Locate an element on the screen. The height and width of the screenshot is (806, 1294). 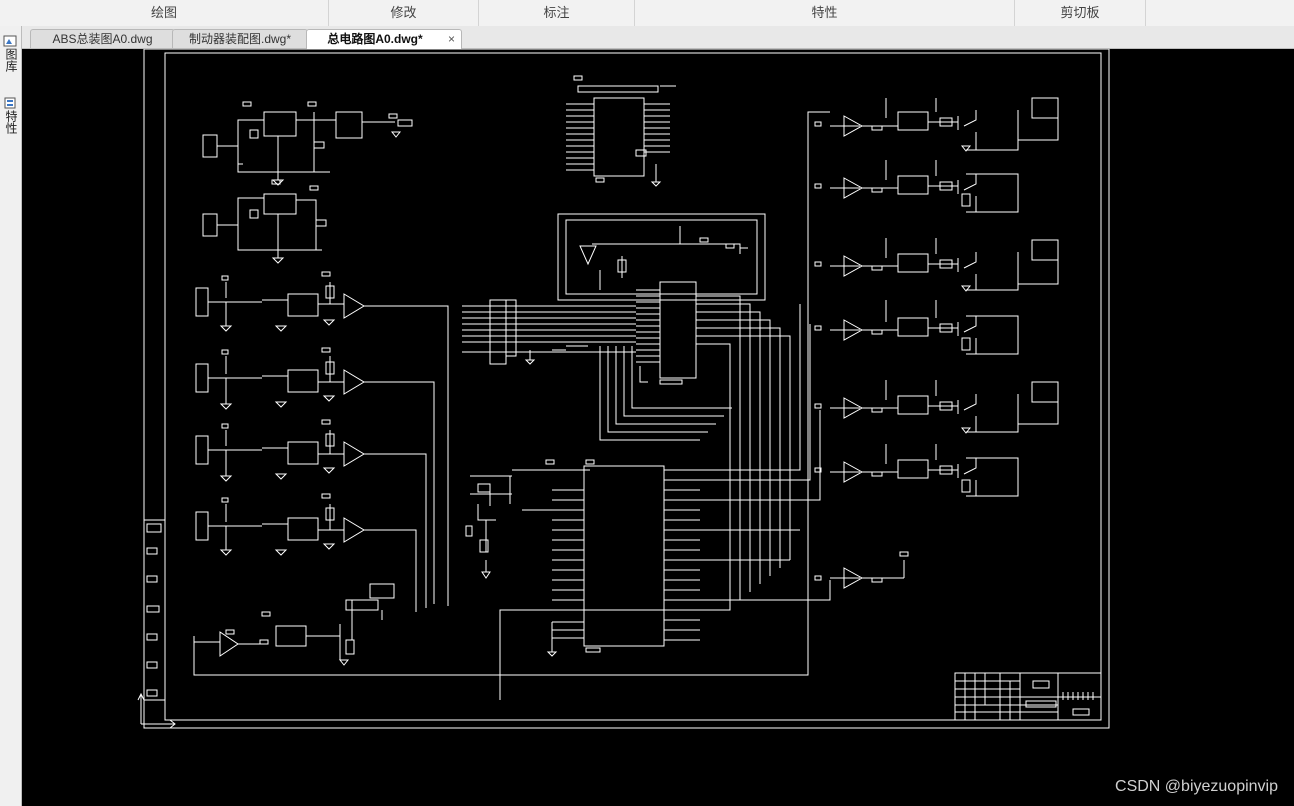
ribbon-group-modify: 修改 is located at coordinates (404, 13).